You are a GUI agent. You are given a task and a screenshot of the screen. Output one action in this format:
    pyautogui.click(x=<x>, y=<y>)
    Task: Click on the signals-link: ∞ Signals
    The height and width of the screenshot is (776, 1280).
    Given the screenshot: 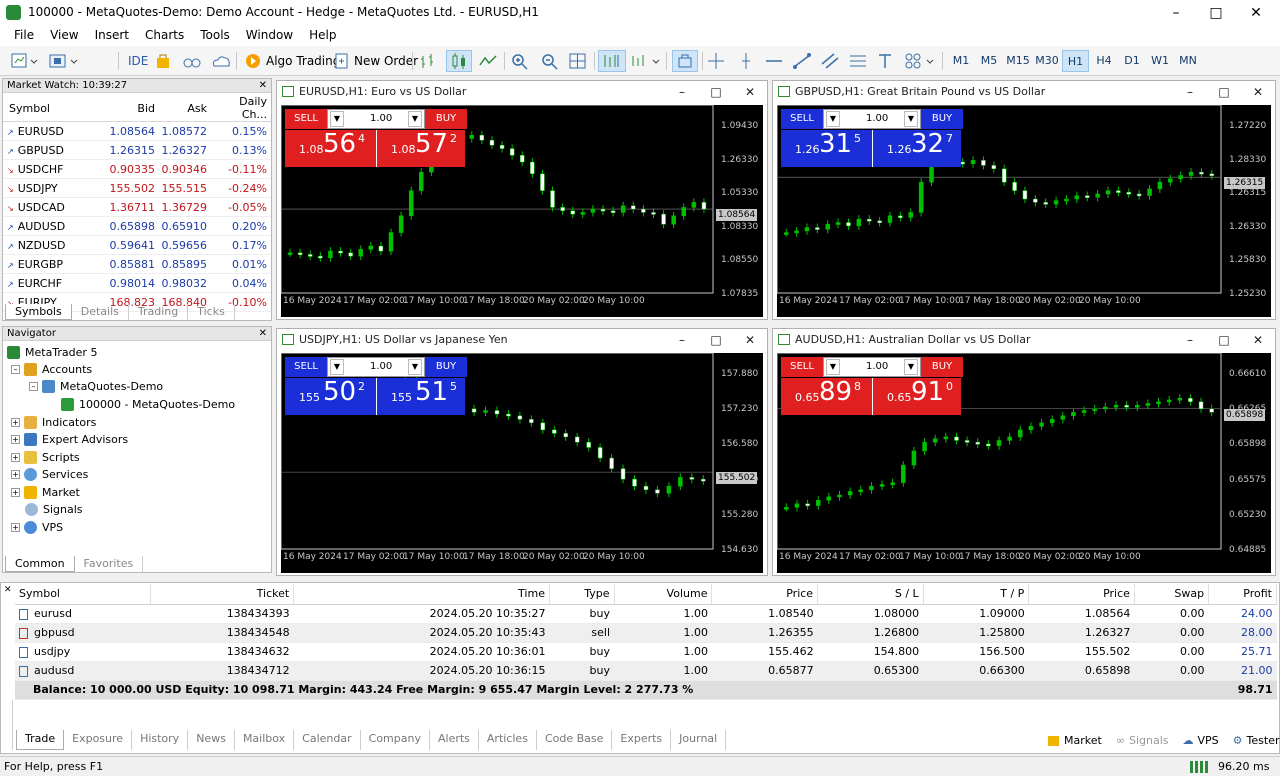 What is the action you would take?
    pyautogui.click(x=1142, y=740)
    